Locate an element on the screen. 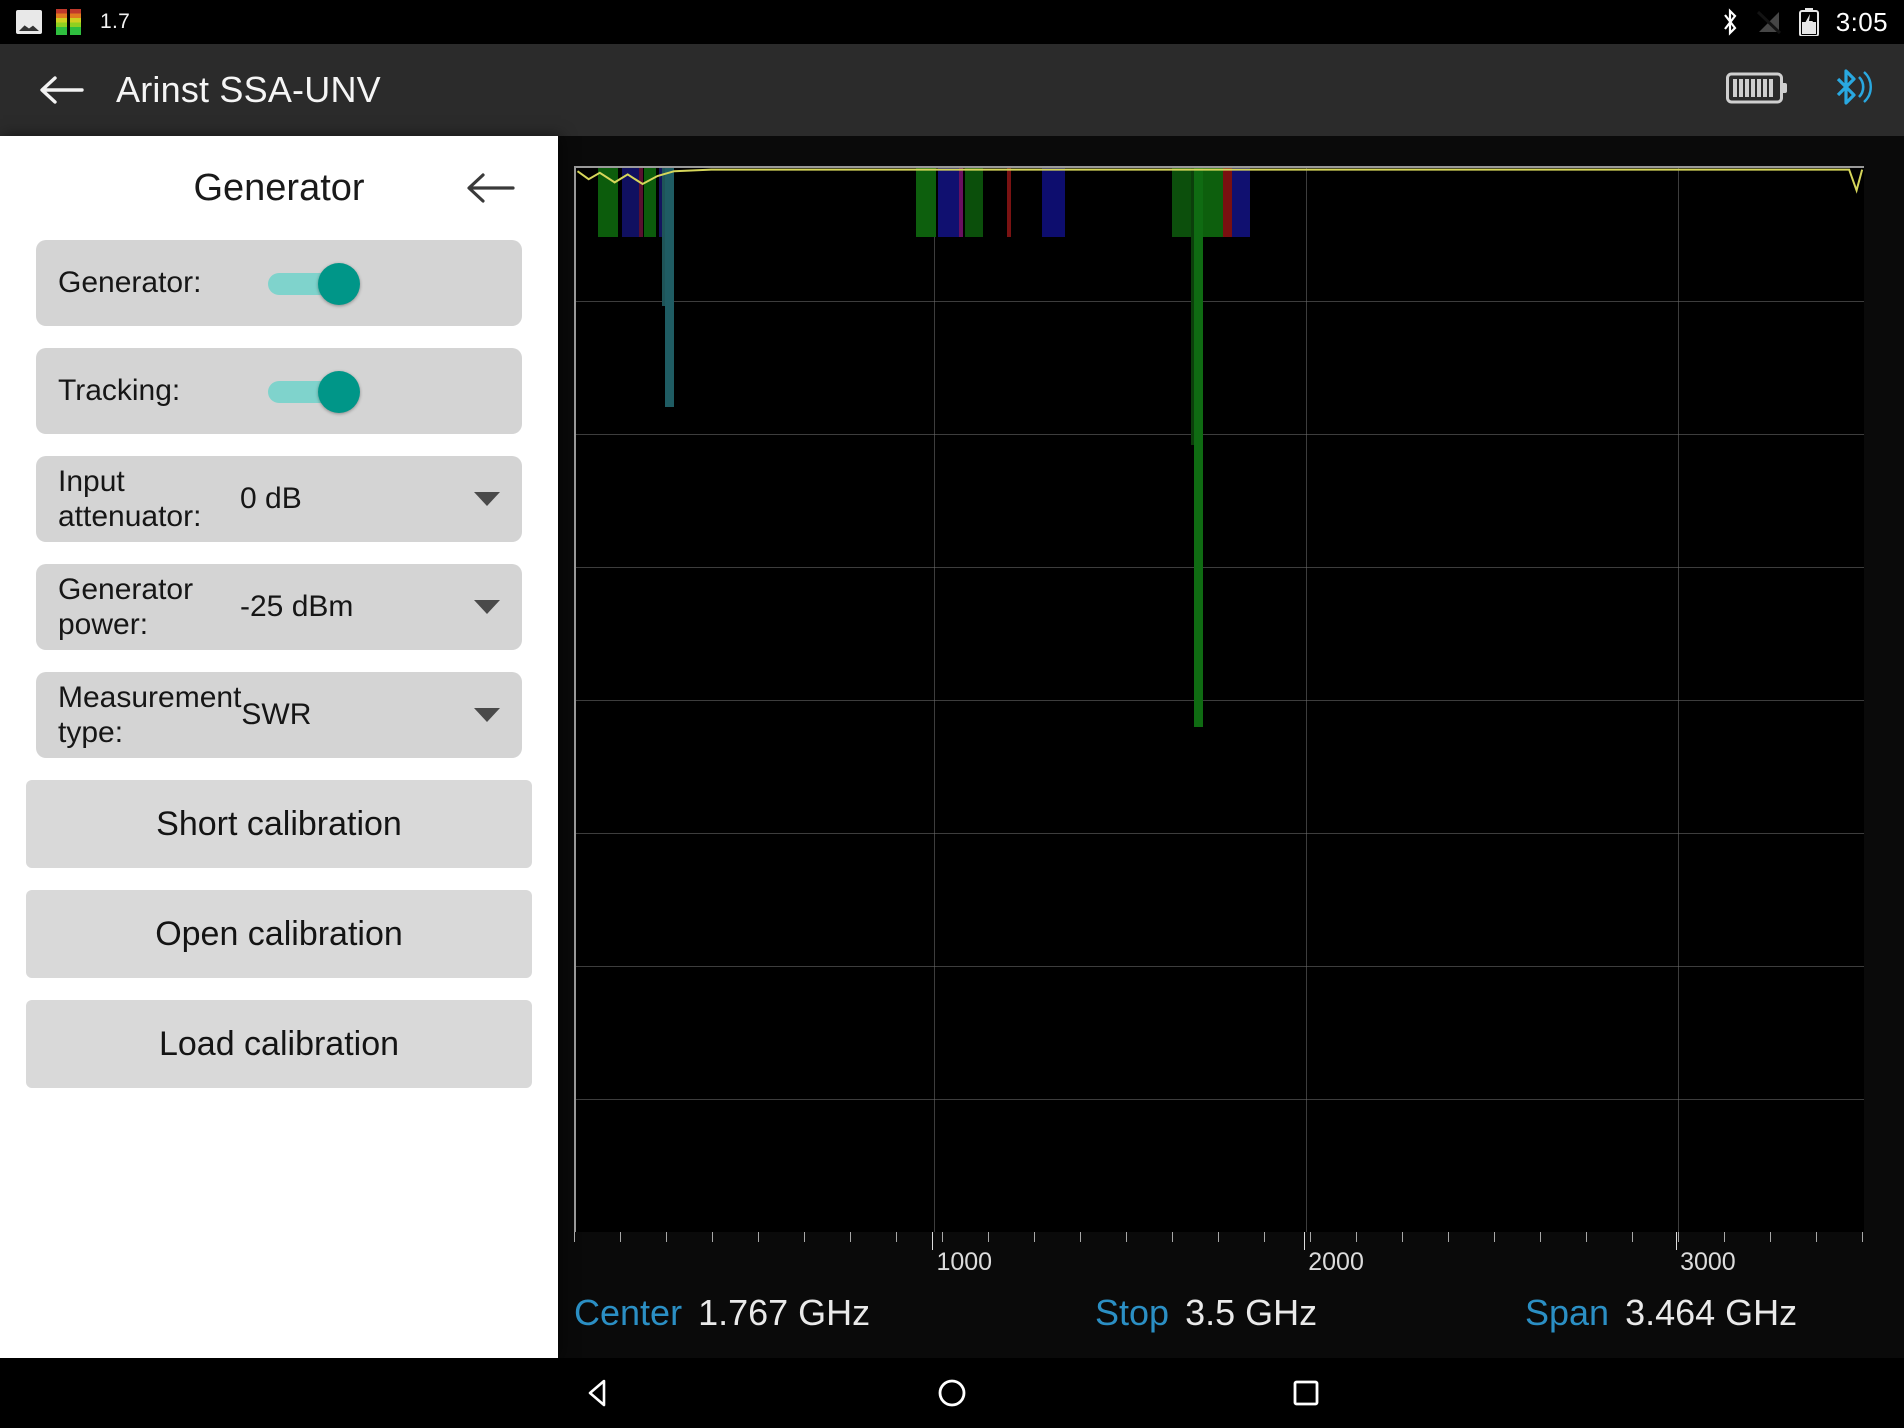 The height and width of the screenshot is (1428, 1904). nav-back-button is located at coordinates (598, 1393).